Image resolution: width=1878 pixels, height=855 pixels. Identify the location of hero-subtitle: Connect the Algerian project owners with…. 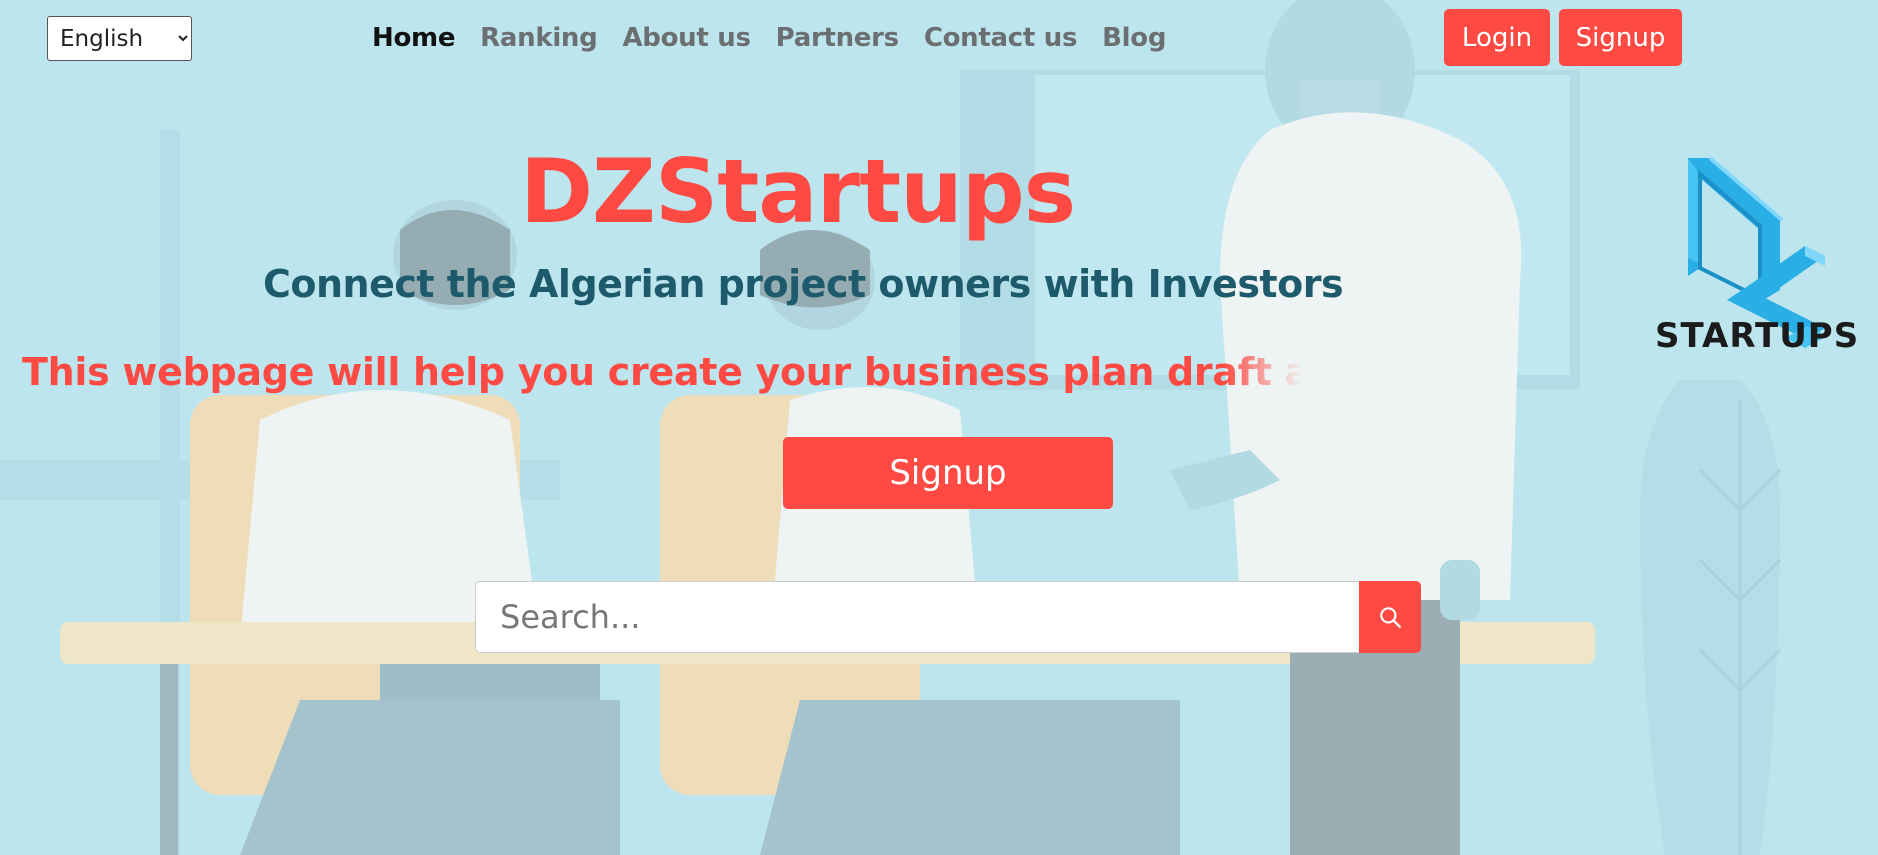
(803, 284).